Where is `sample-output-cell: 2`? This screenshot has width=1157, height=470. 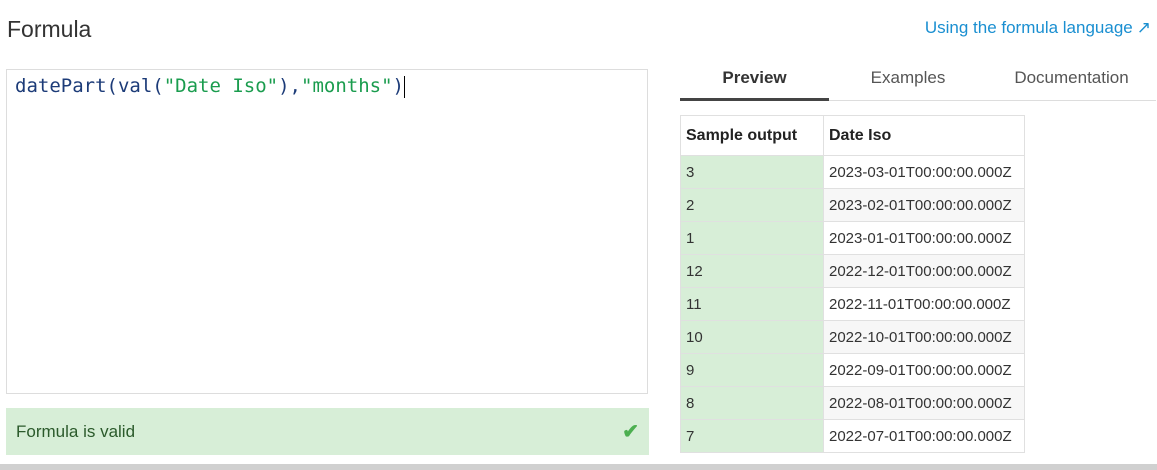
sample-output-cell: 2 is located at coordinates (752, 205).